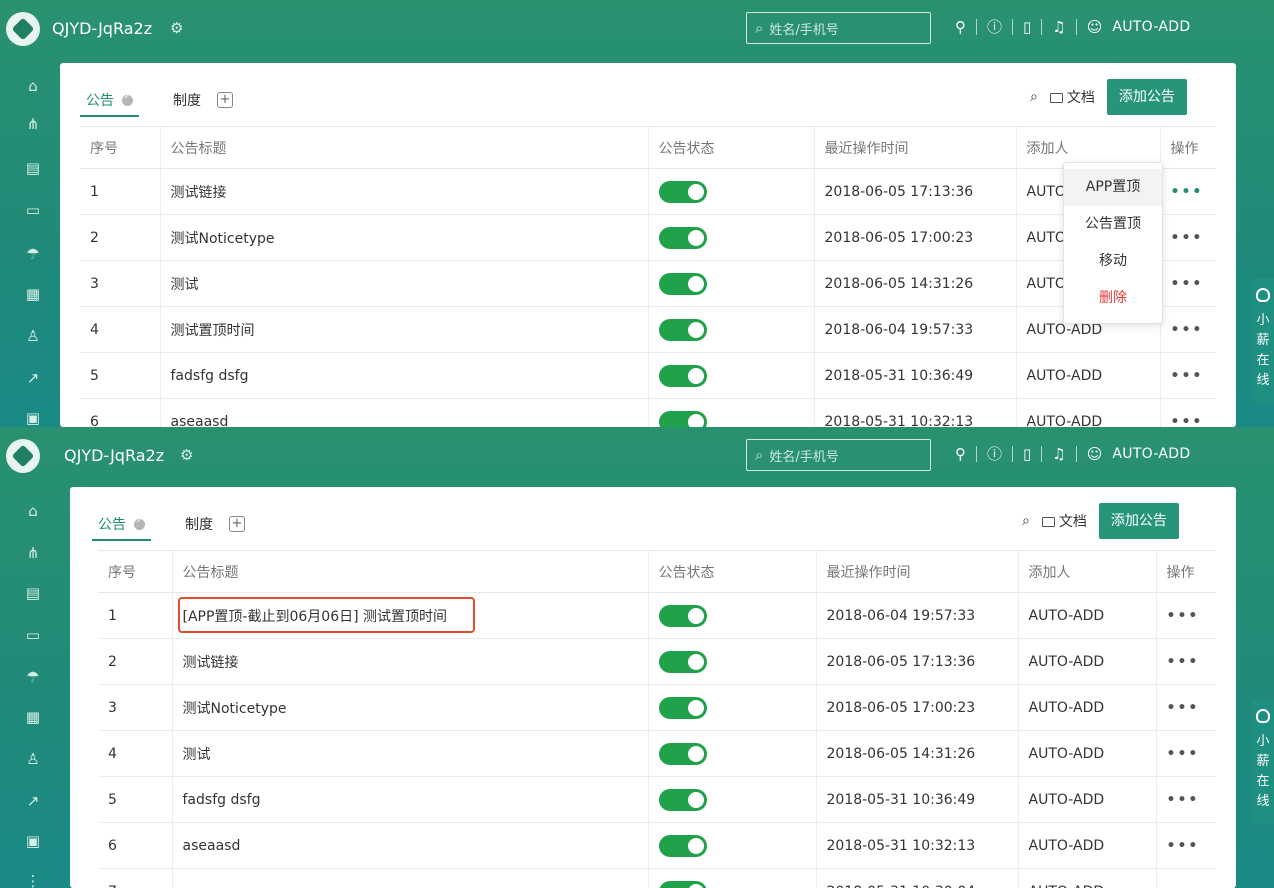  What do you see at coordinates (1072, 97) in the screenshot?
I see `doc-link: 文档` at bounding box center [1072, 97].